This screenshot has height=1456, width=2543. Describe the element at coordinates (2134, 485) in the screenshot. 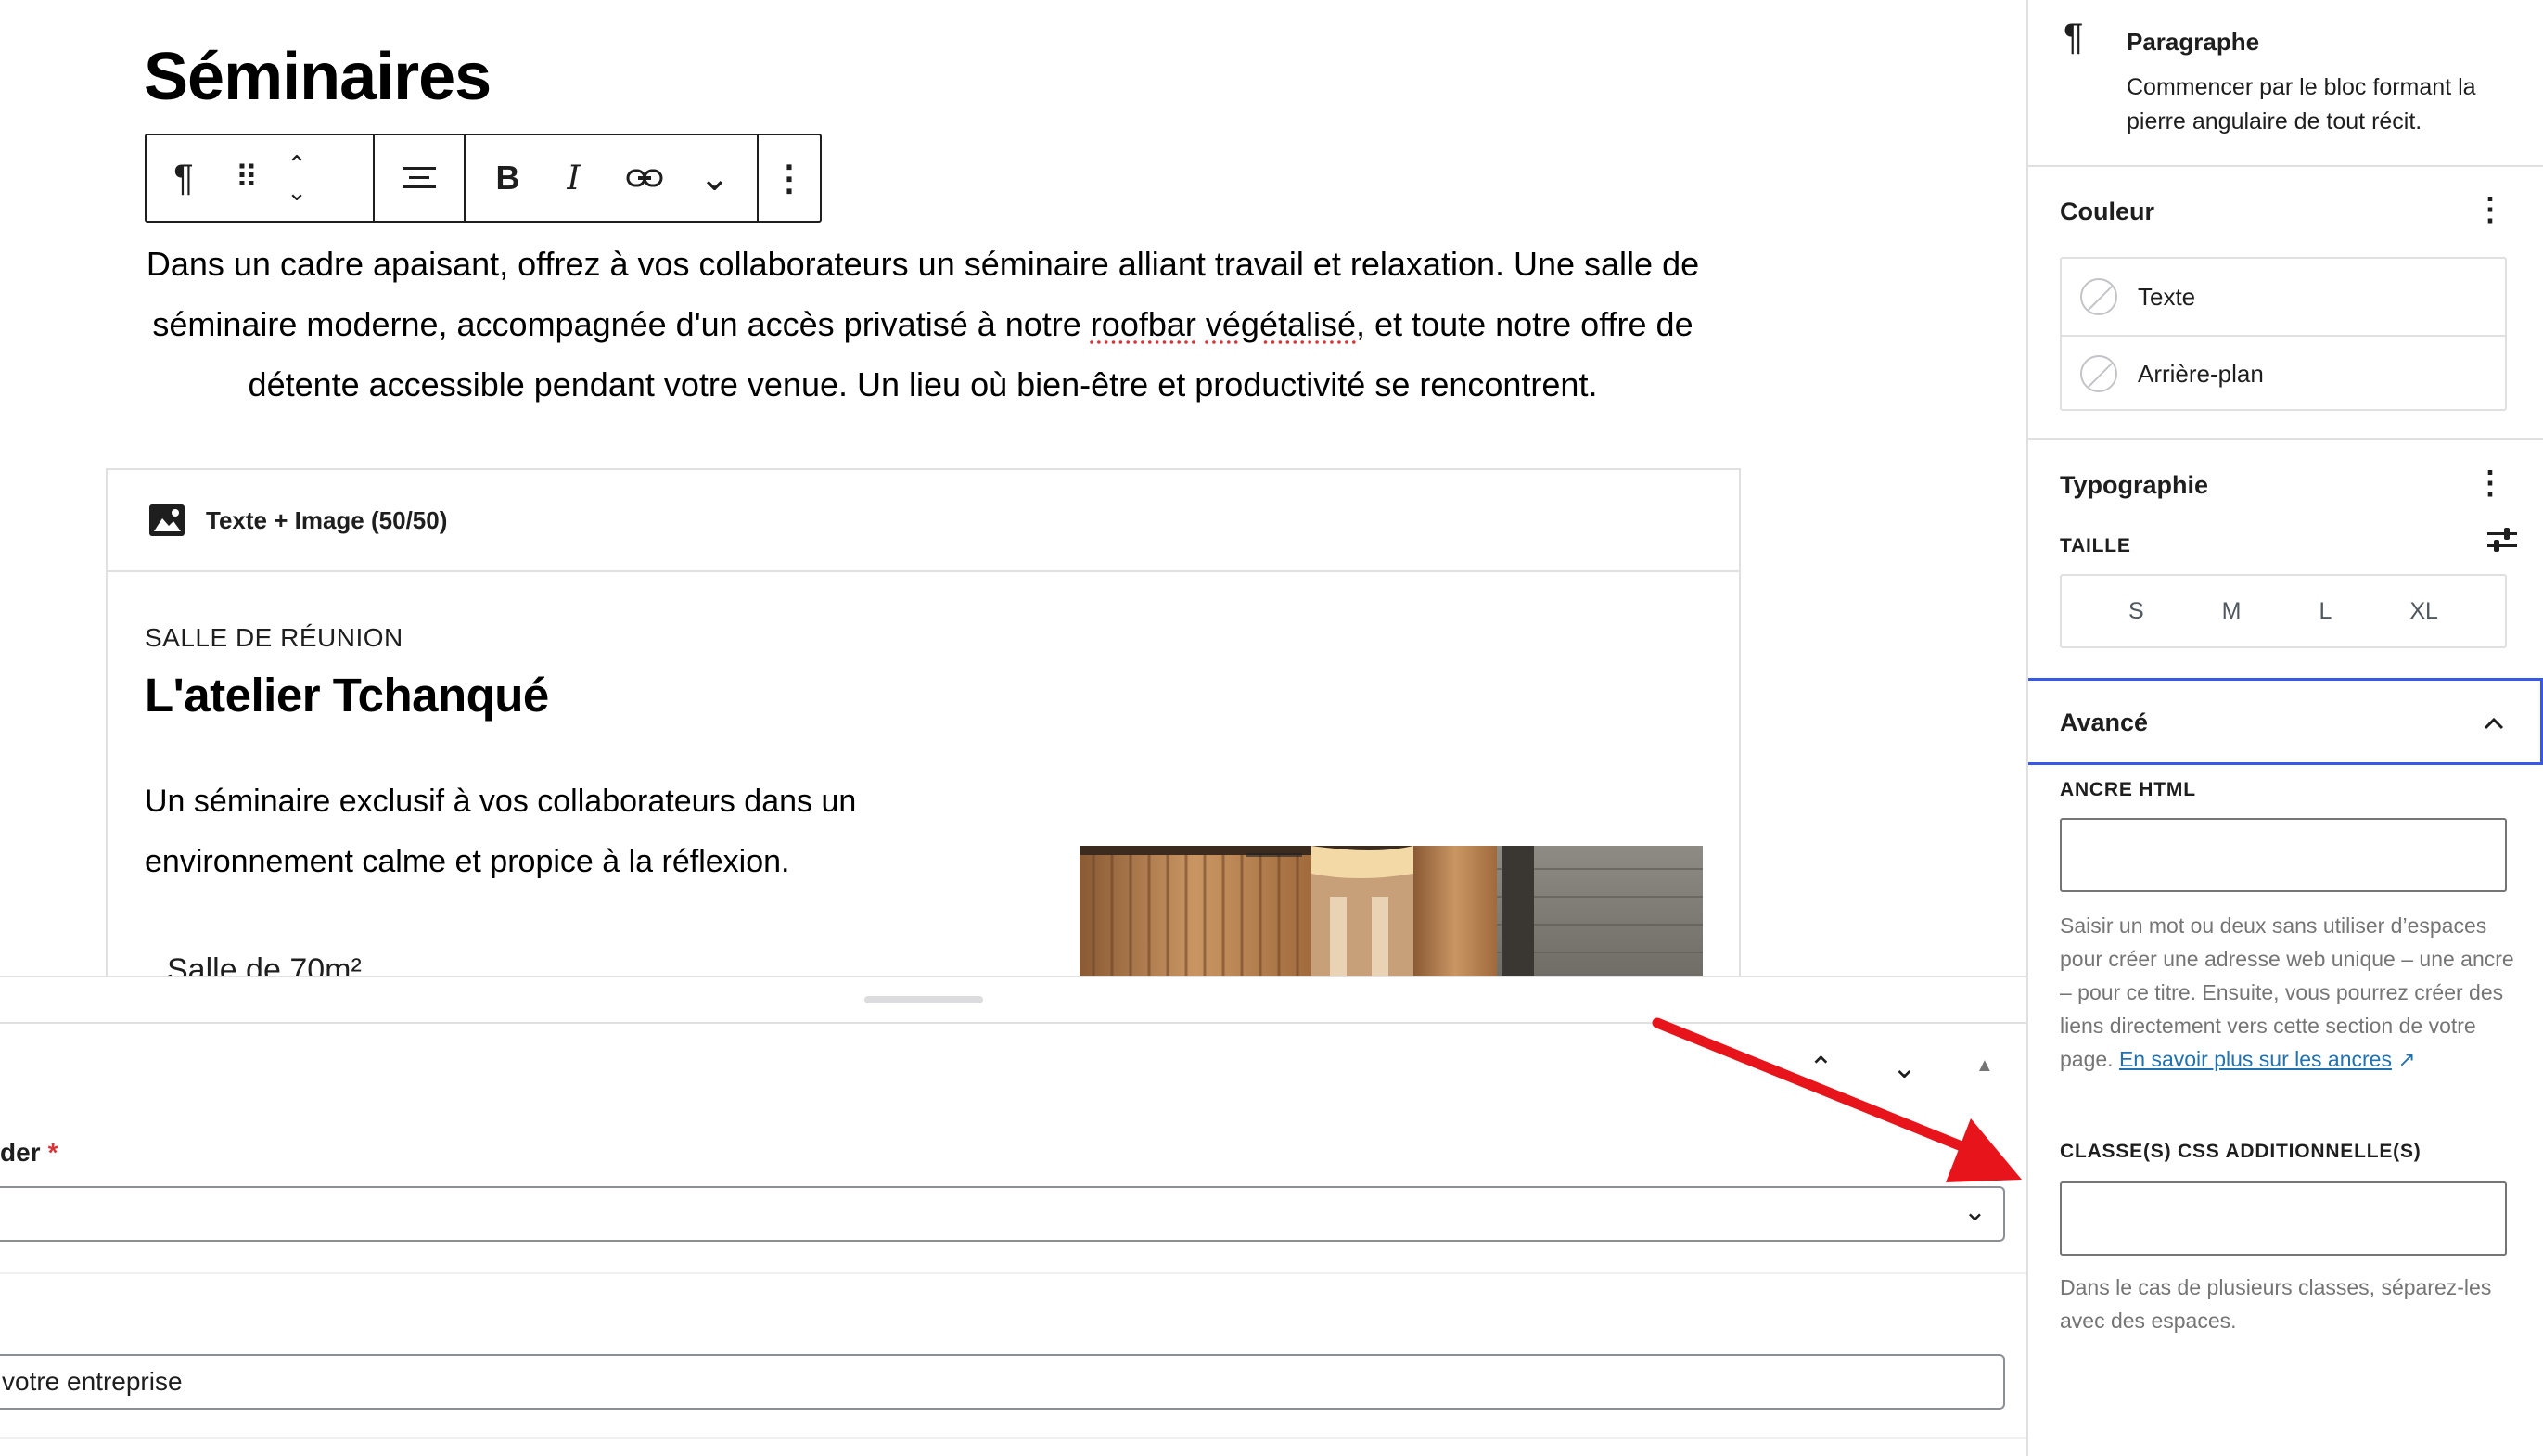

I see `typography-panel-title: Typographie` at that location.